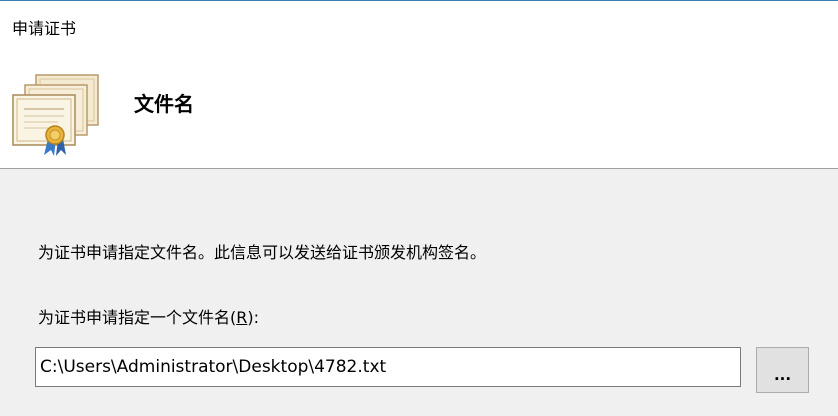 The width and height of the screenshot is (838, 416). I want to click on file-name-label: 为证书申请指定一个文件名(R):, so click(148, 318).